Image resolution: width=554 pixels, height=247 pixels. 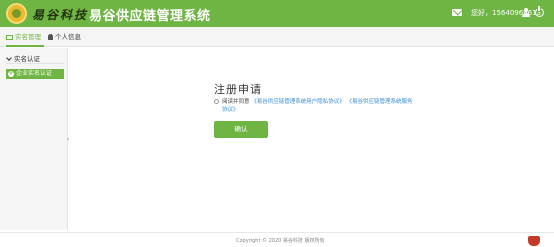 What do you see at coordinates (506, 13) in the screenshot?
I see `user-greeting: 您好，15640969613` at bounding box center [506, 13].